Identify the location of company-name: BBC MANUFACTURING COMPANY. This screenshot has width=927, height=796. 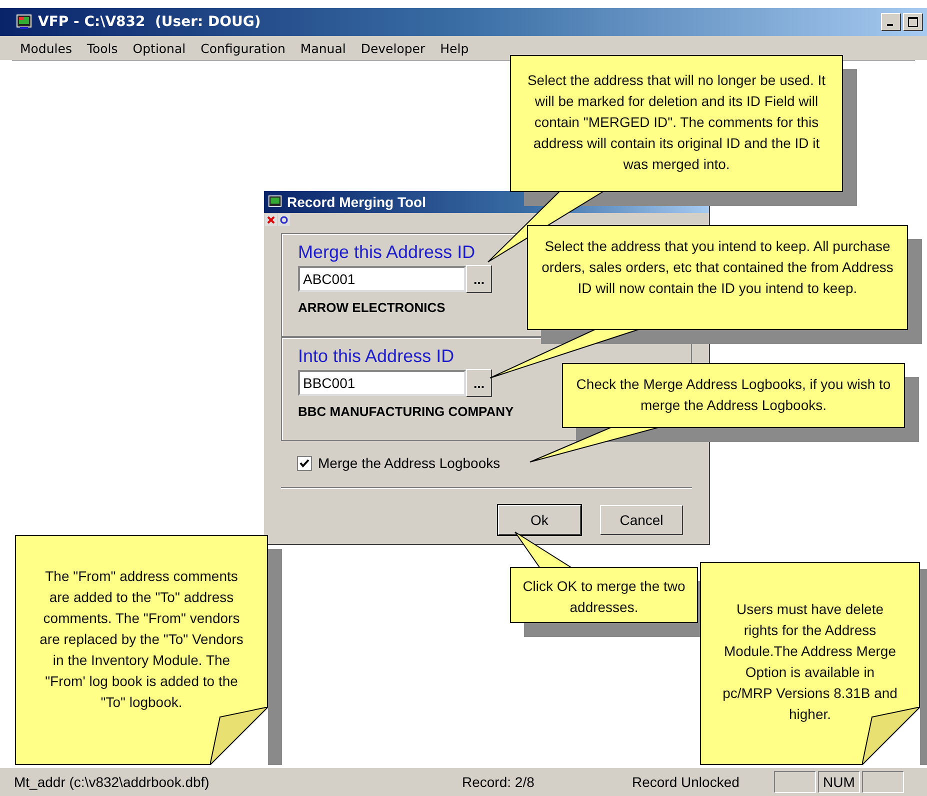
(406, 411).